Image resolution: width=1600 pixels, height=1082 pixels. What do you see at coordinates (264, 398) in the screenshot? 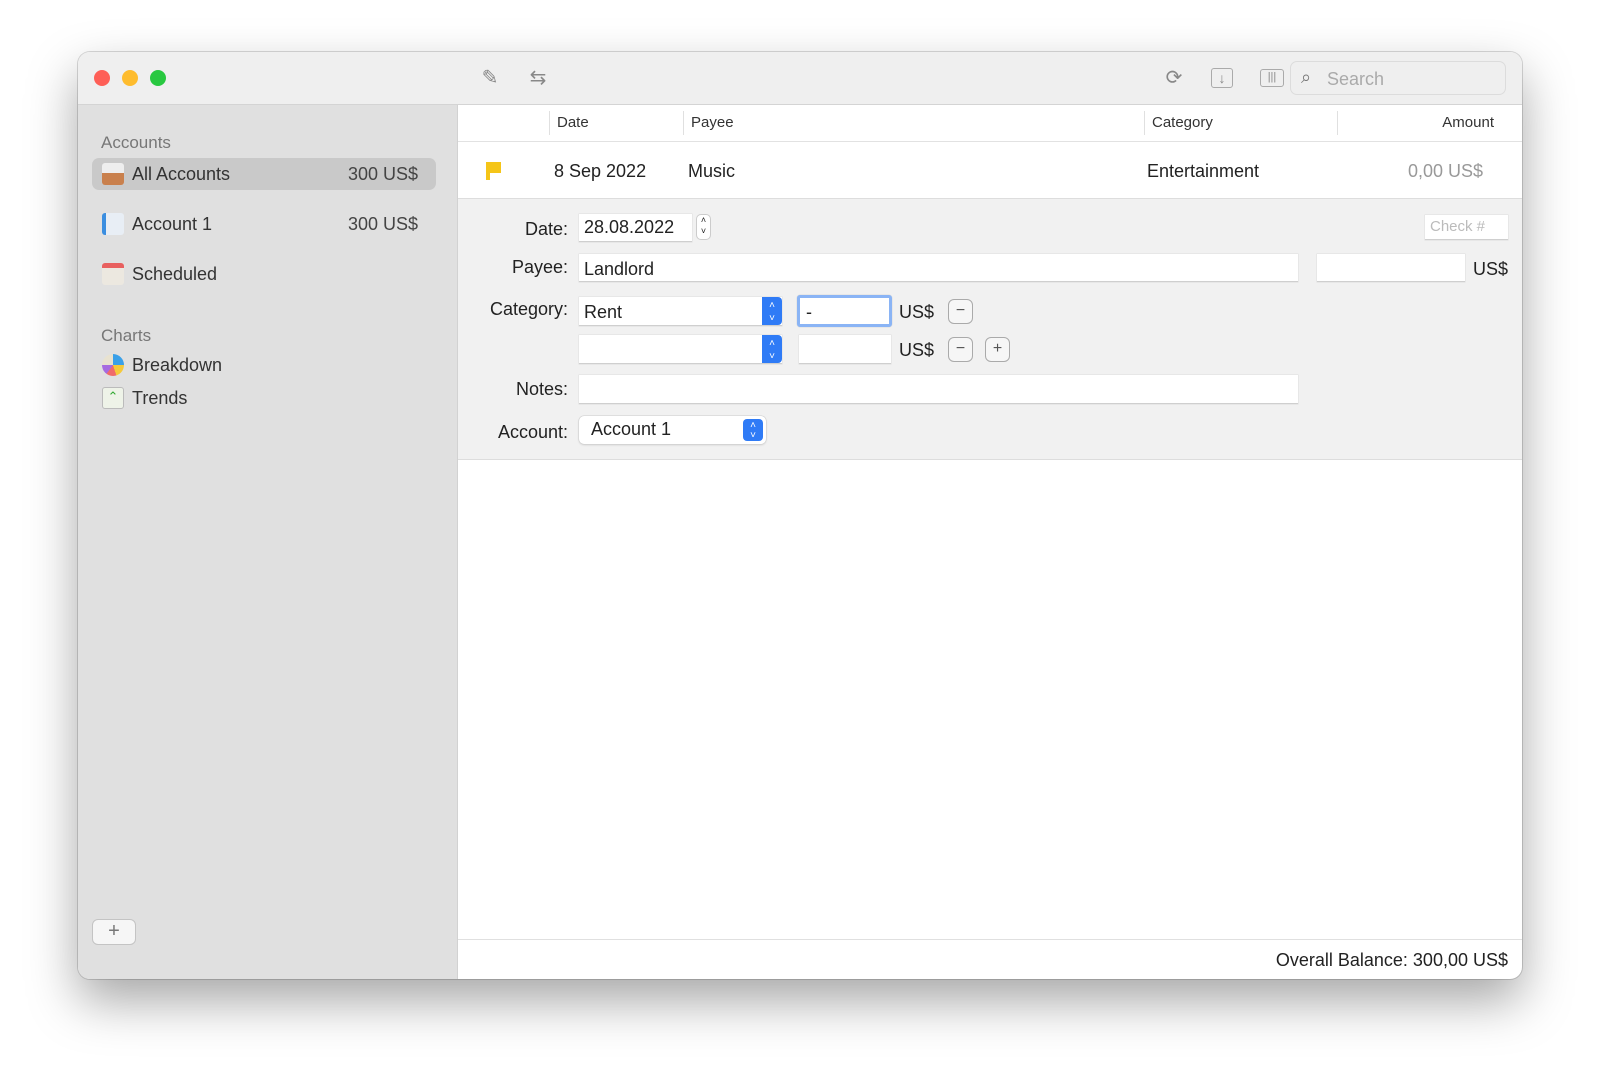
I see `sidebar-item-trends: ⌃ Trends` at bounding box center [264, 398].